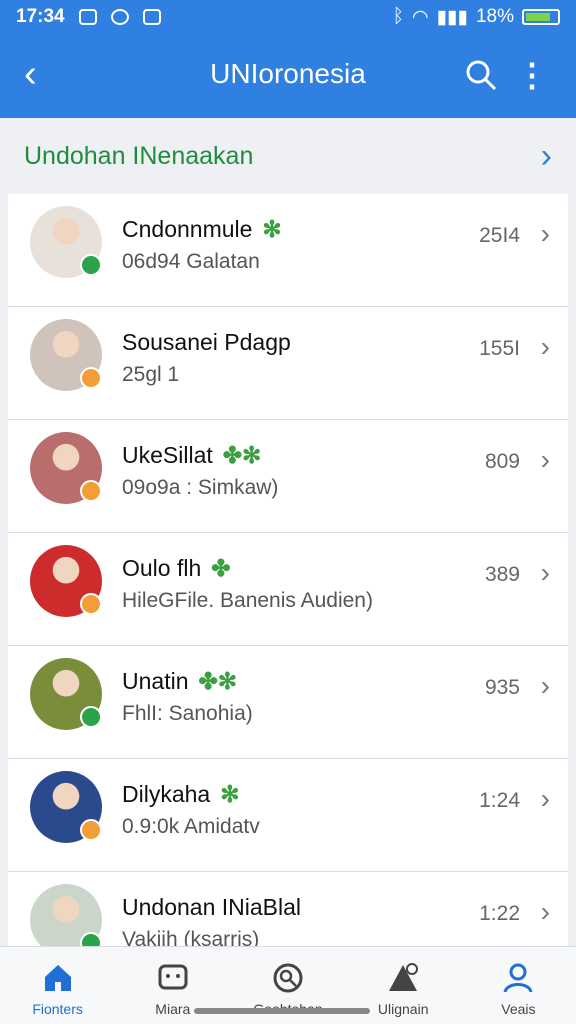 This screenshot has width=576, height=1024. I want to click on list-item: Undonan INiaBlal Vakiih (ksarris) 1:22 ›, so click(288, 909).